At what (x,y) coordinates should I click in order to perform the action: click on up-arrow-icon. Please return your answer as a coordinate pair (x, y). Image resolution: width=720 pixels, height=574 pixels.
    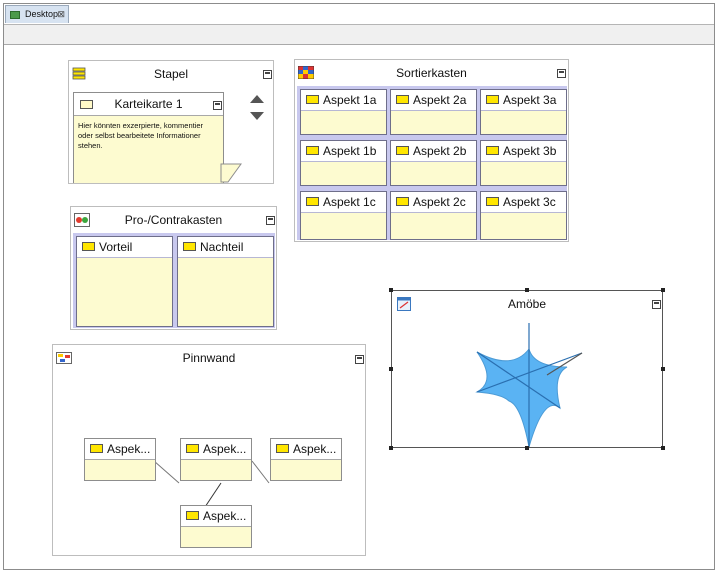
    Looking at the image, I should click on (257, 99).